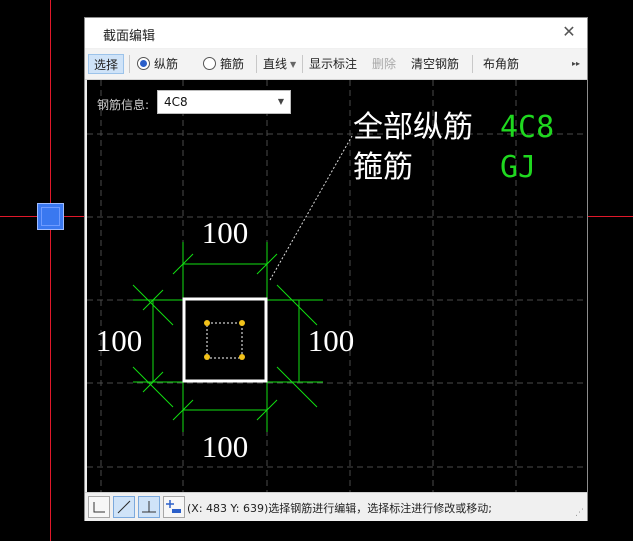 The height and width of the screenshot is (541, 633). What do you see at coordinates (232, 64) in the screenshot?
I see `stirrup-radio-label: 箍筋` at bounding box center [232, 64].